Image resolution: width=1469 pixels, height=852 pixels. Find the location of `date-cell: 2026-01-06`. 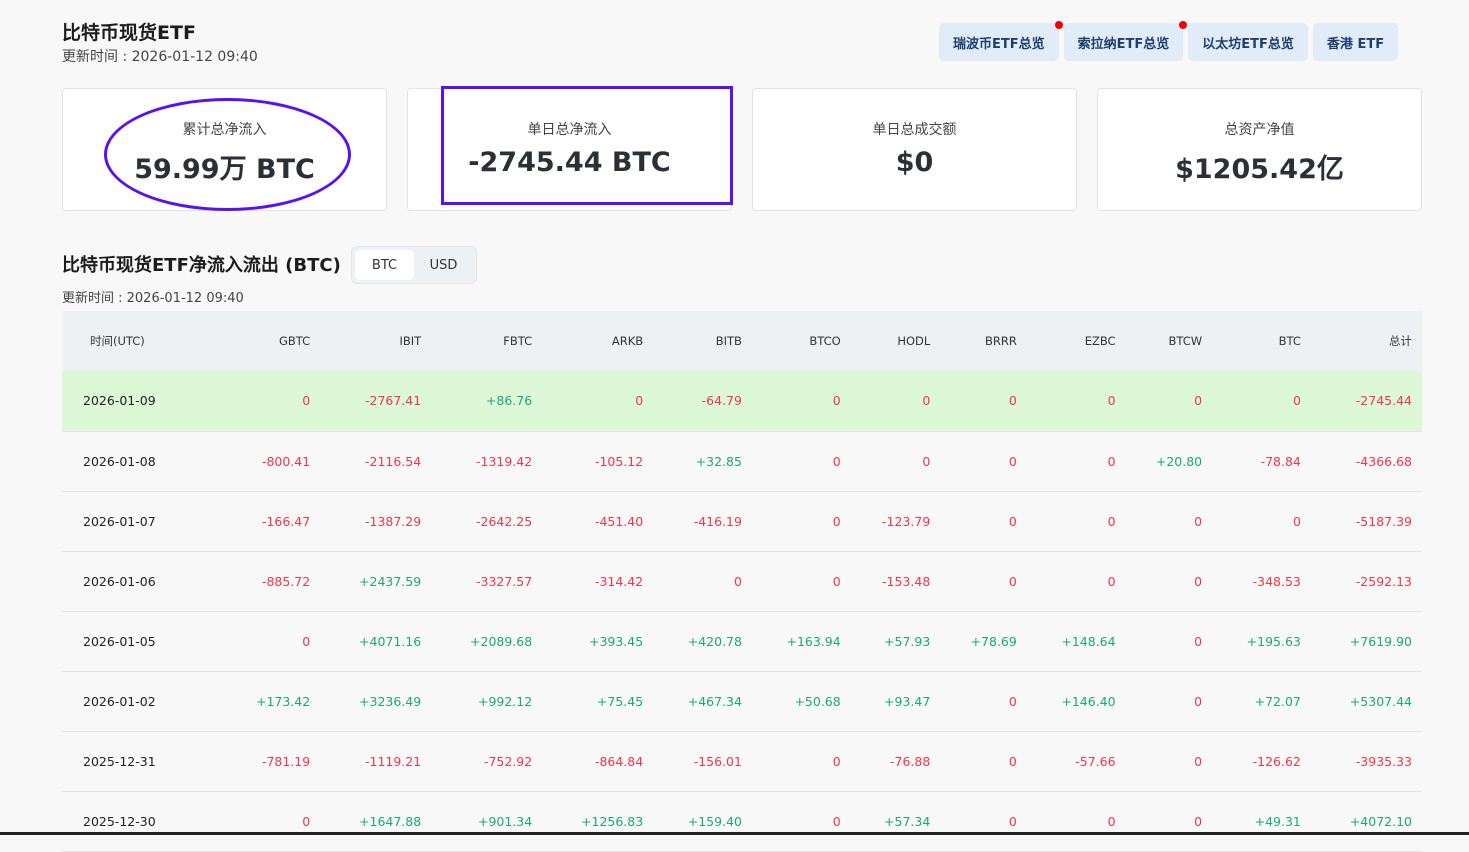

date-cell: 2026-01-06 is located at coordinates (142, 581).